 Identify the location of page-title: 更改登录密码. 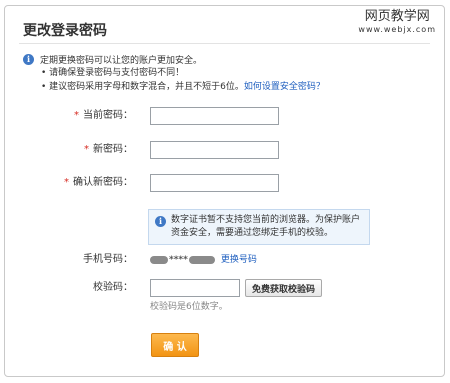
(65, 31).